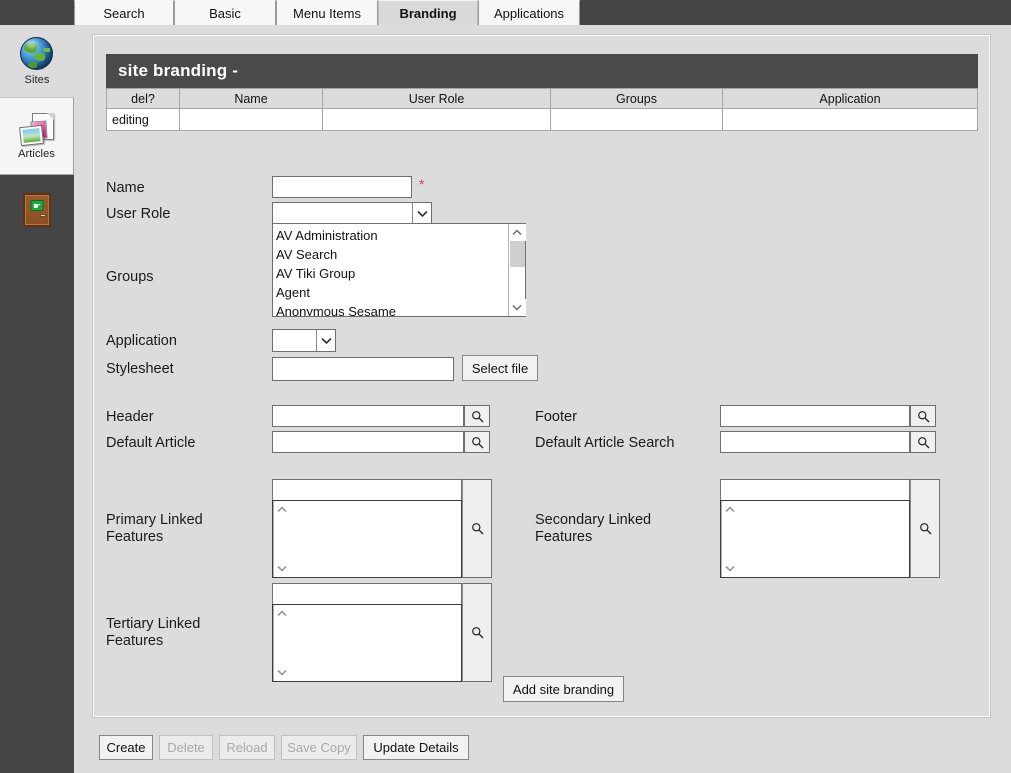 Image resolution: width=1011 pixels, height=773 pixels. I want to click on sidebar-item-sites: Sites, so click(37, 61).